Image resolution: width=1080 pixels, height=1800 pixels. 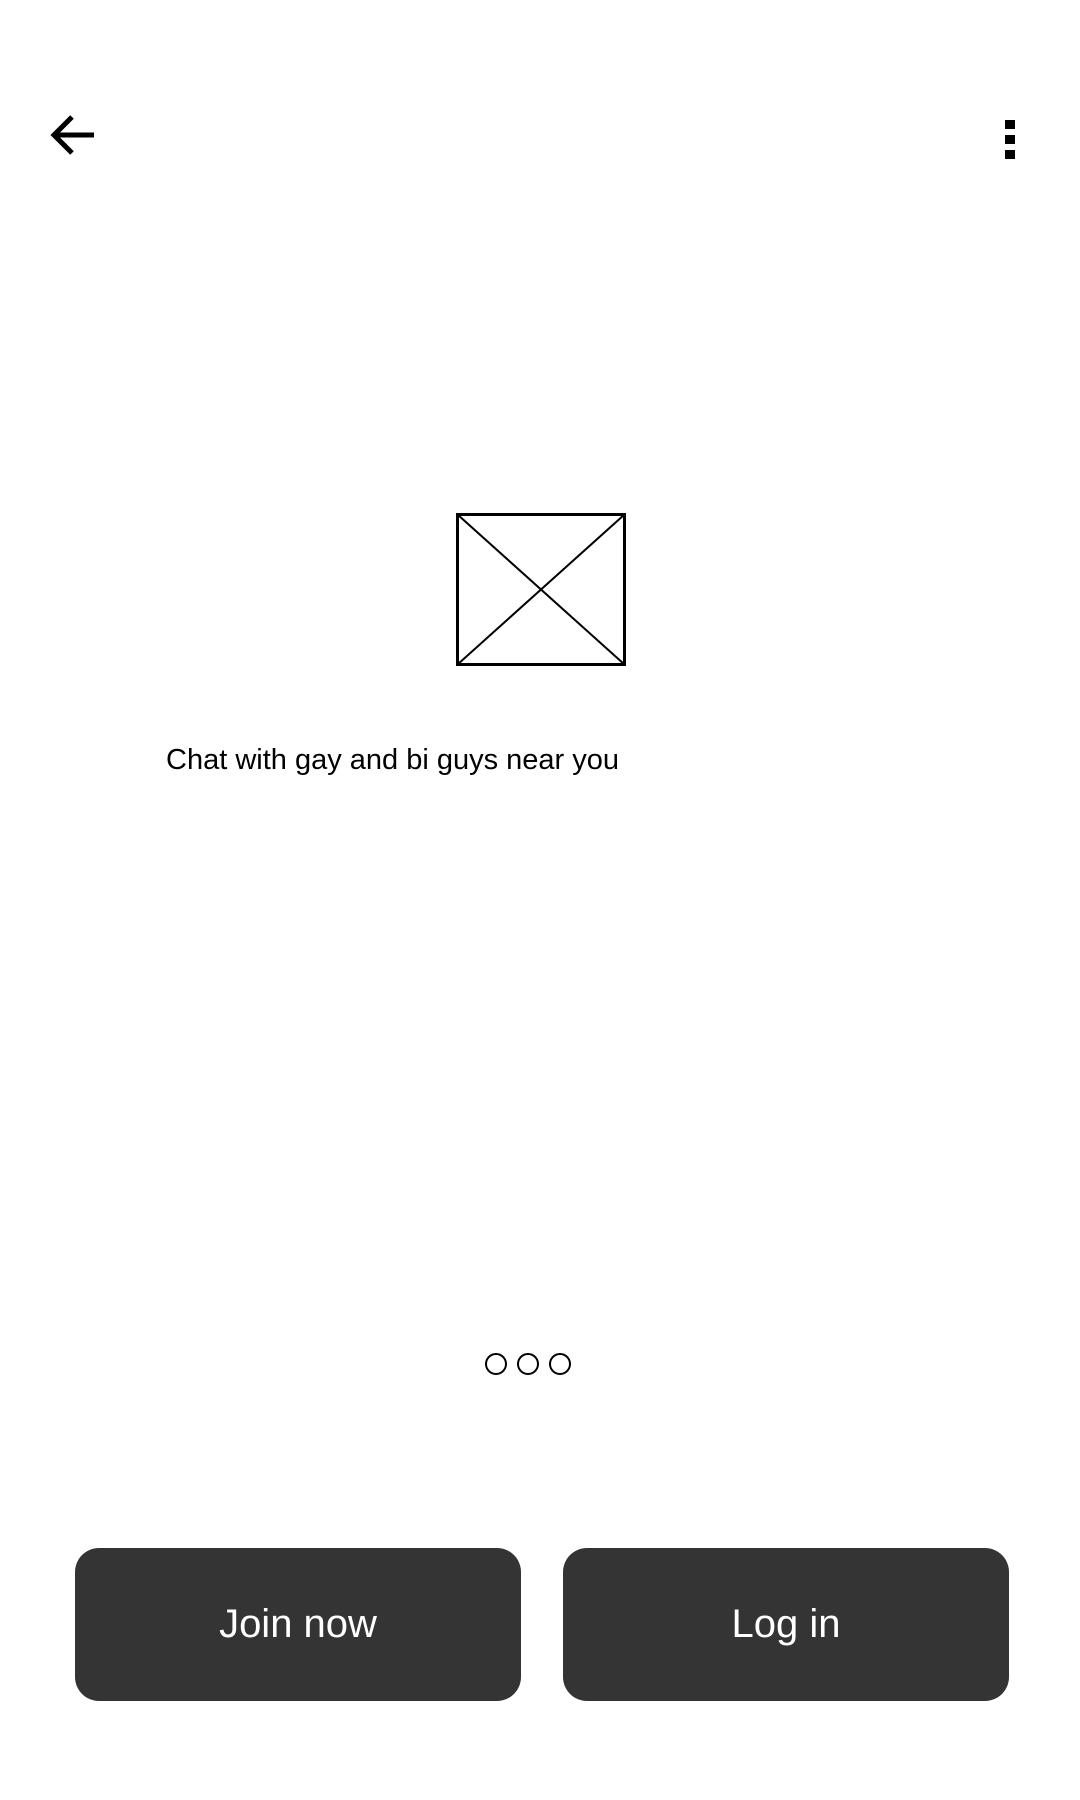 I want to click on join-now-button: Join now, so click(x=298, y=1624).